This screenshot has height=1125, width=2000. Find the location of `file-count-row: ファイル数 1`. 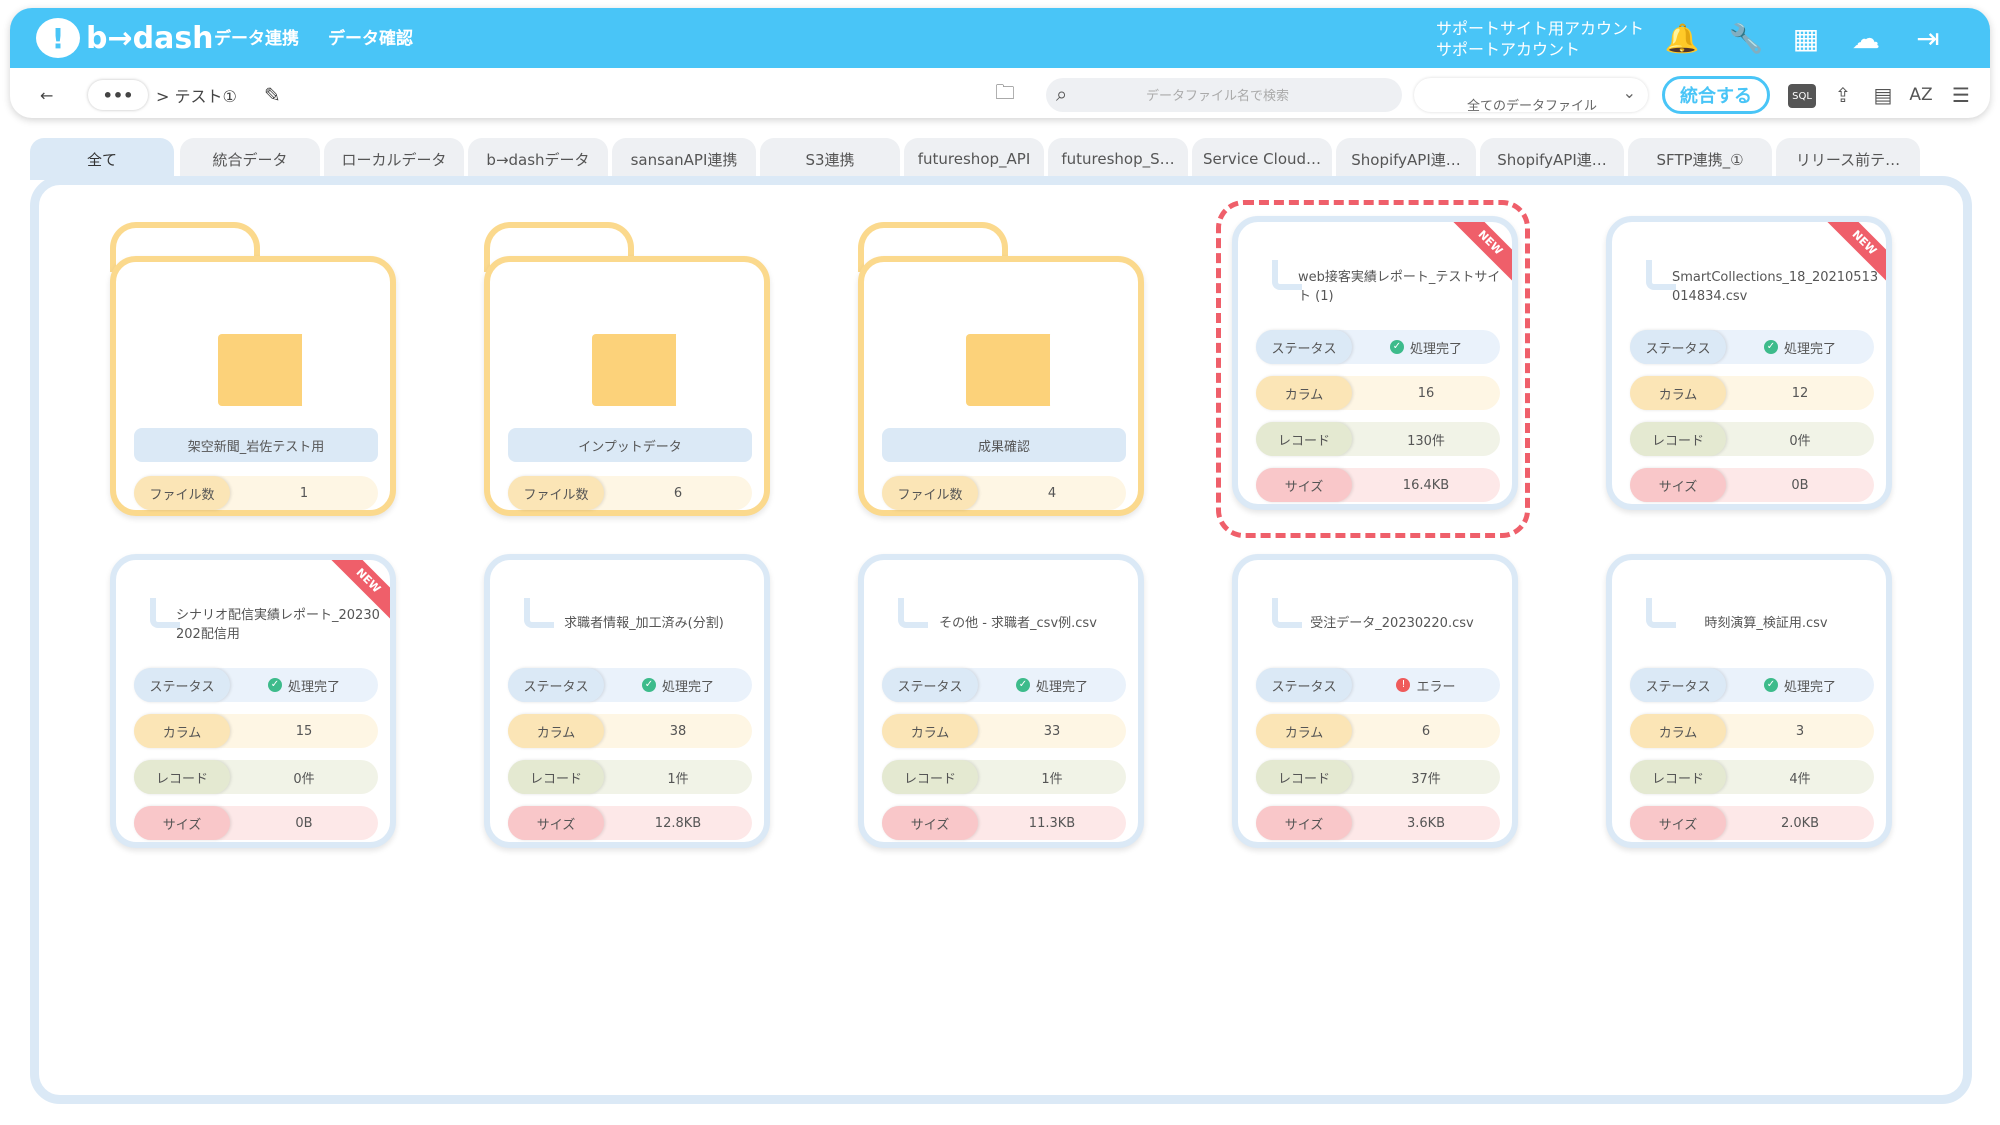

file-count-row: ファイル数 1 is located at coordinates (256, 493).